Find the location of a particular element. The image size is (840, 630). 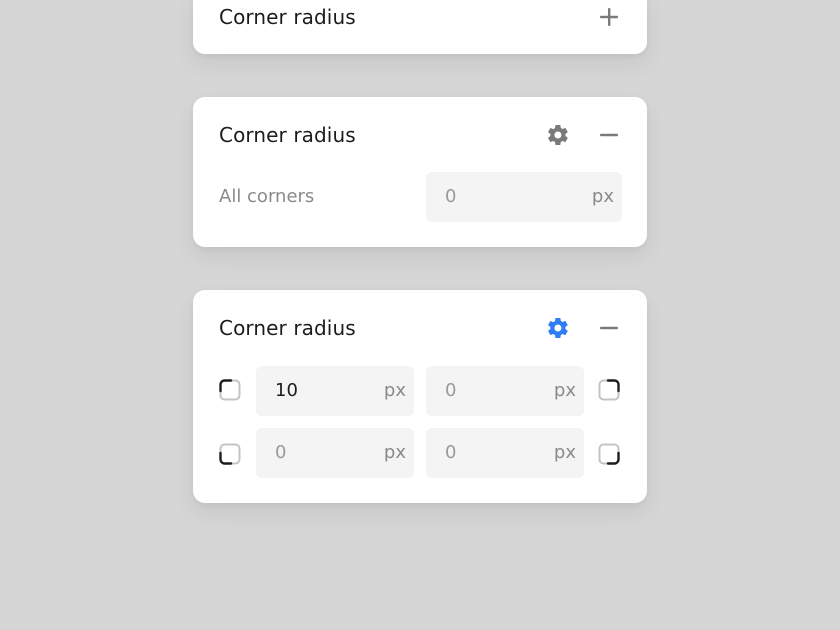

expand-button is located at coordinates (609, 17).